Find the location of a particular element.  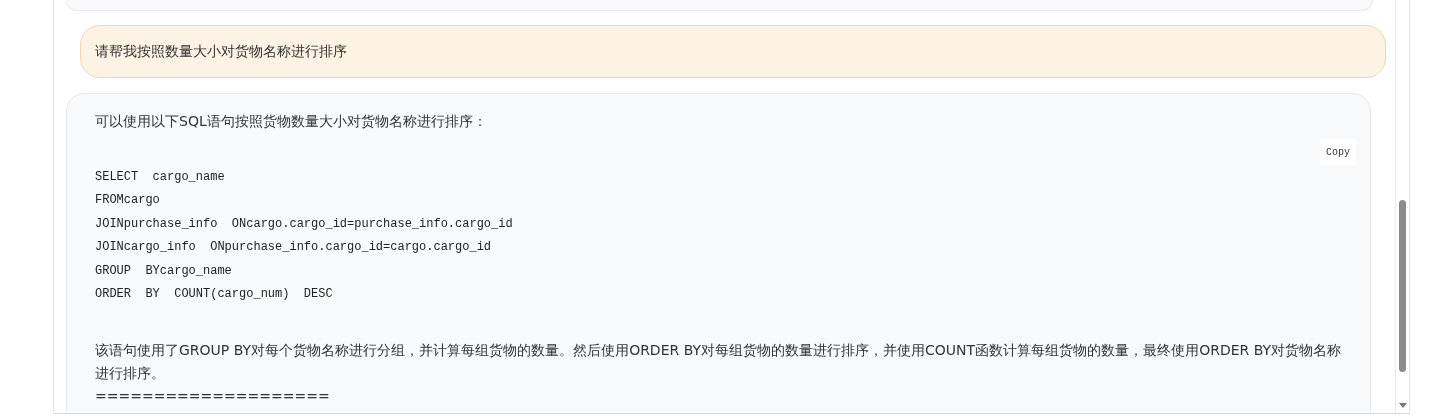

message-text: 可以使用以下SQL语句按照货物数量大小对货物名称进行排序： is located at coordinates (291, 121).